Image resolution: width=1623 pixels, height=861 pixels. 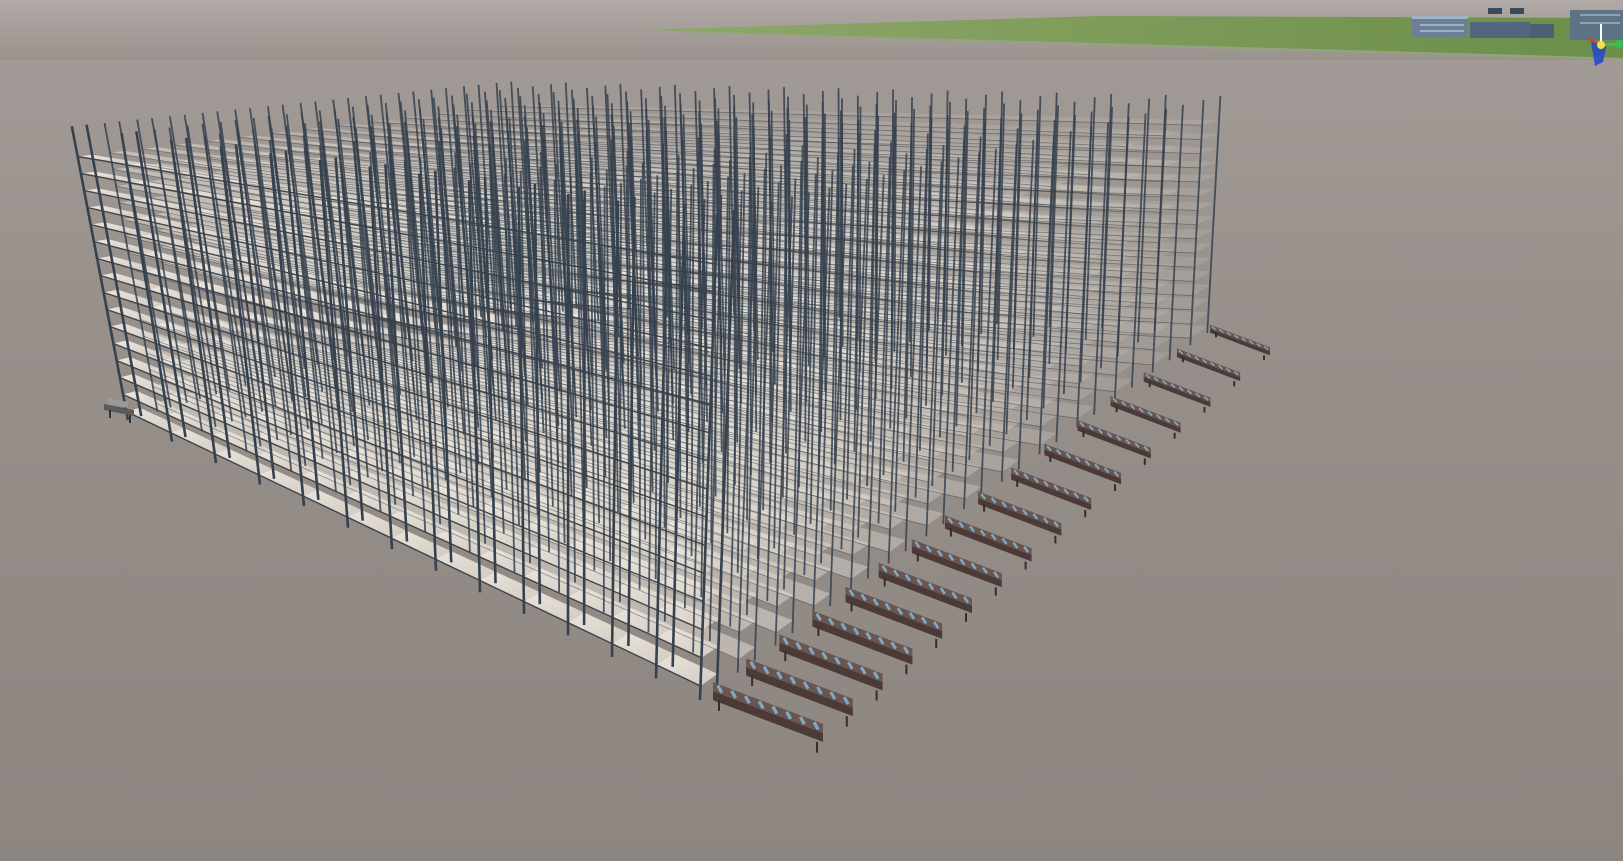 I want to click on axis-gizmo, so click(x=1600, y=43).